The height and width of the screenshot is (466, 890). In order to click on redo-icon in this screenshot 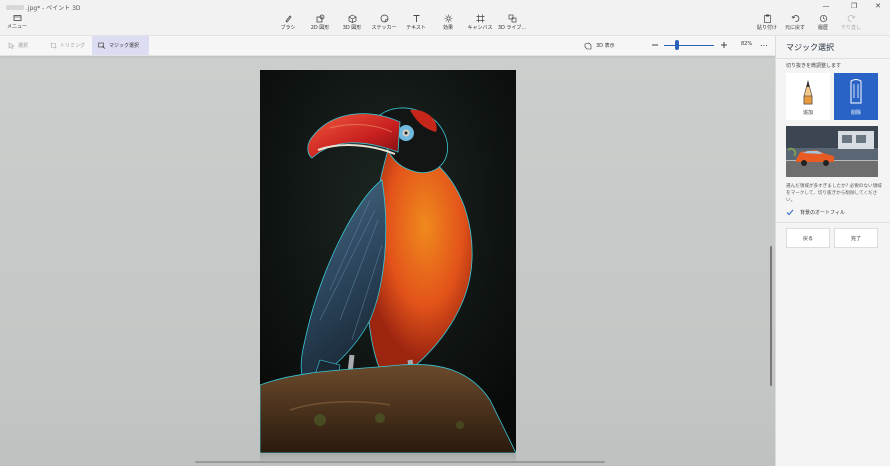, I will do `click(851, 18)`.